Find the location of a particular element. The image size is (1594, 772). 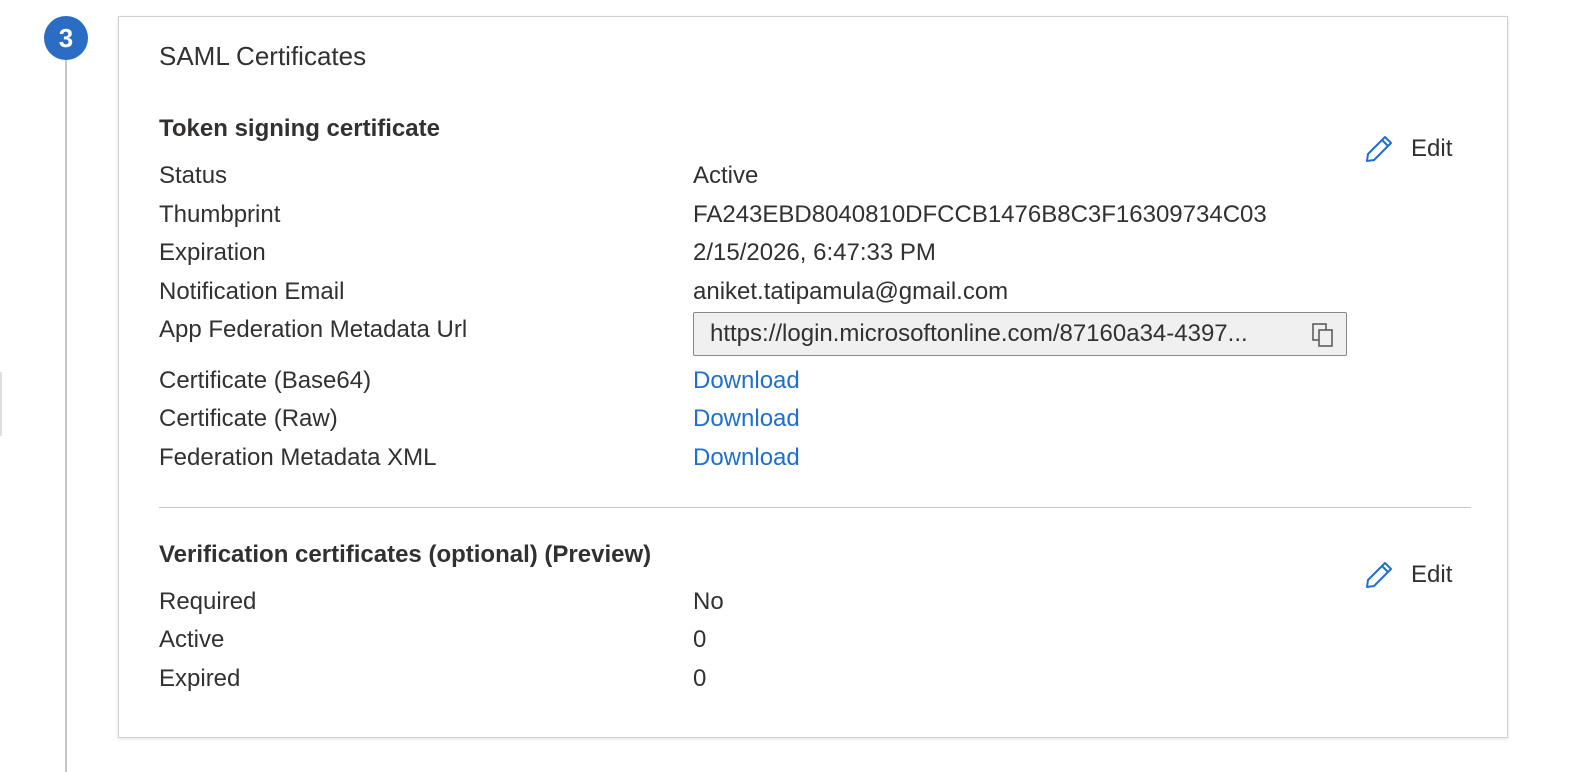

cert-row-expiration: Expiration 2/15/2026, 6:47:33 PM is located at coordinates (759, 253).